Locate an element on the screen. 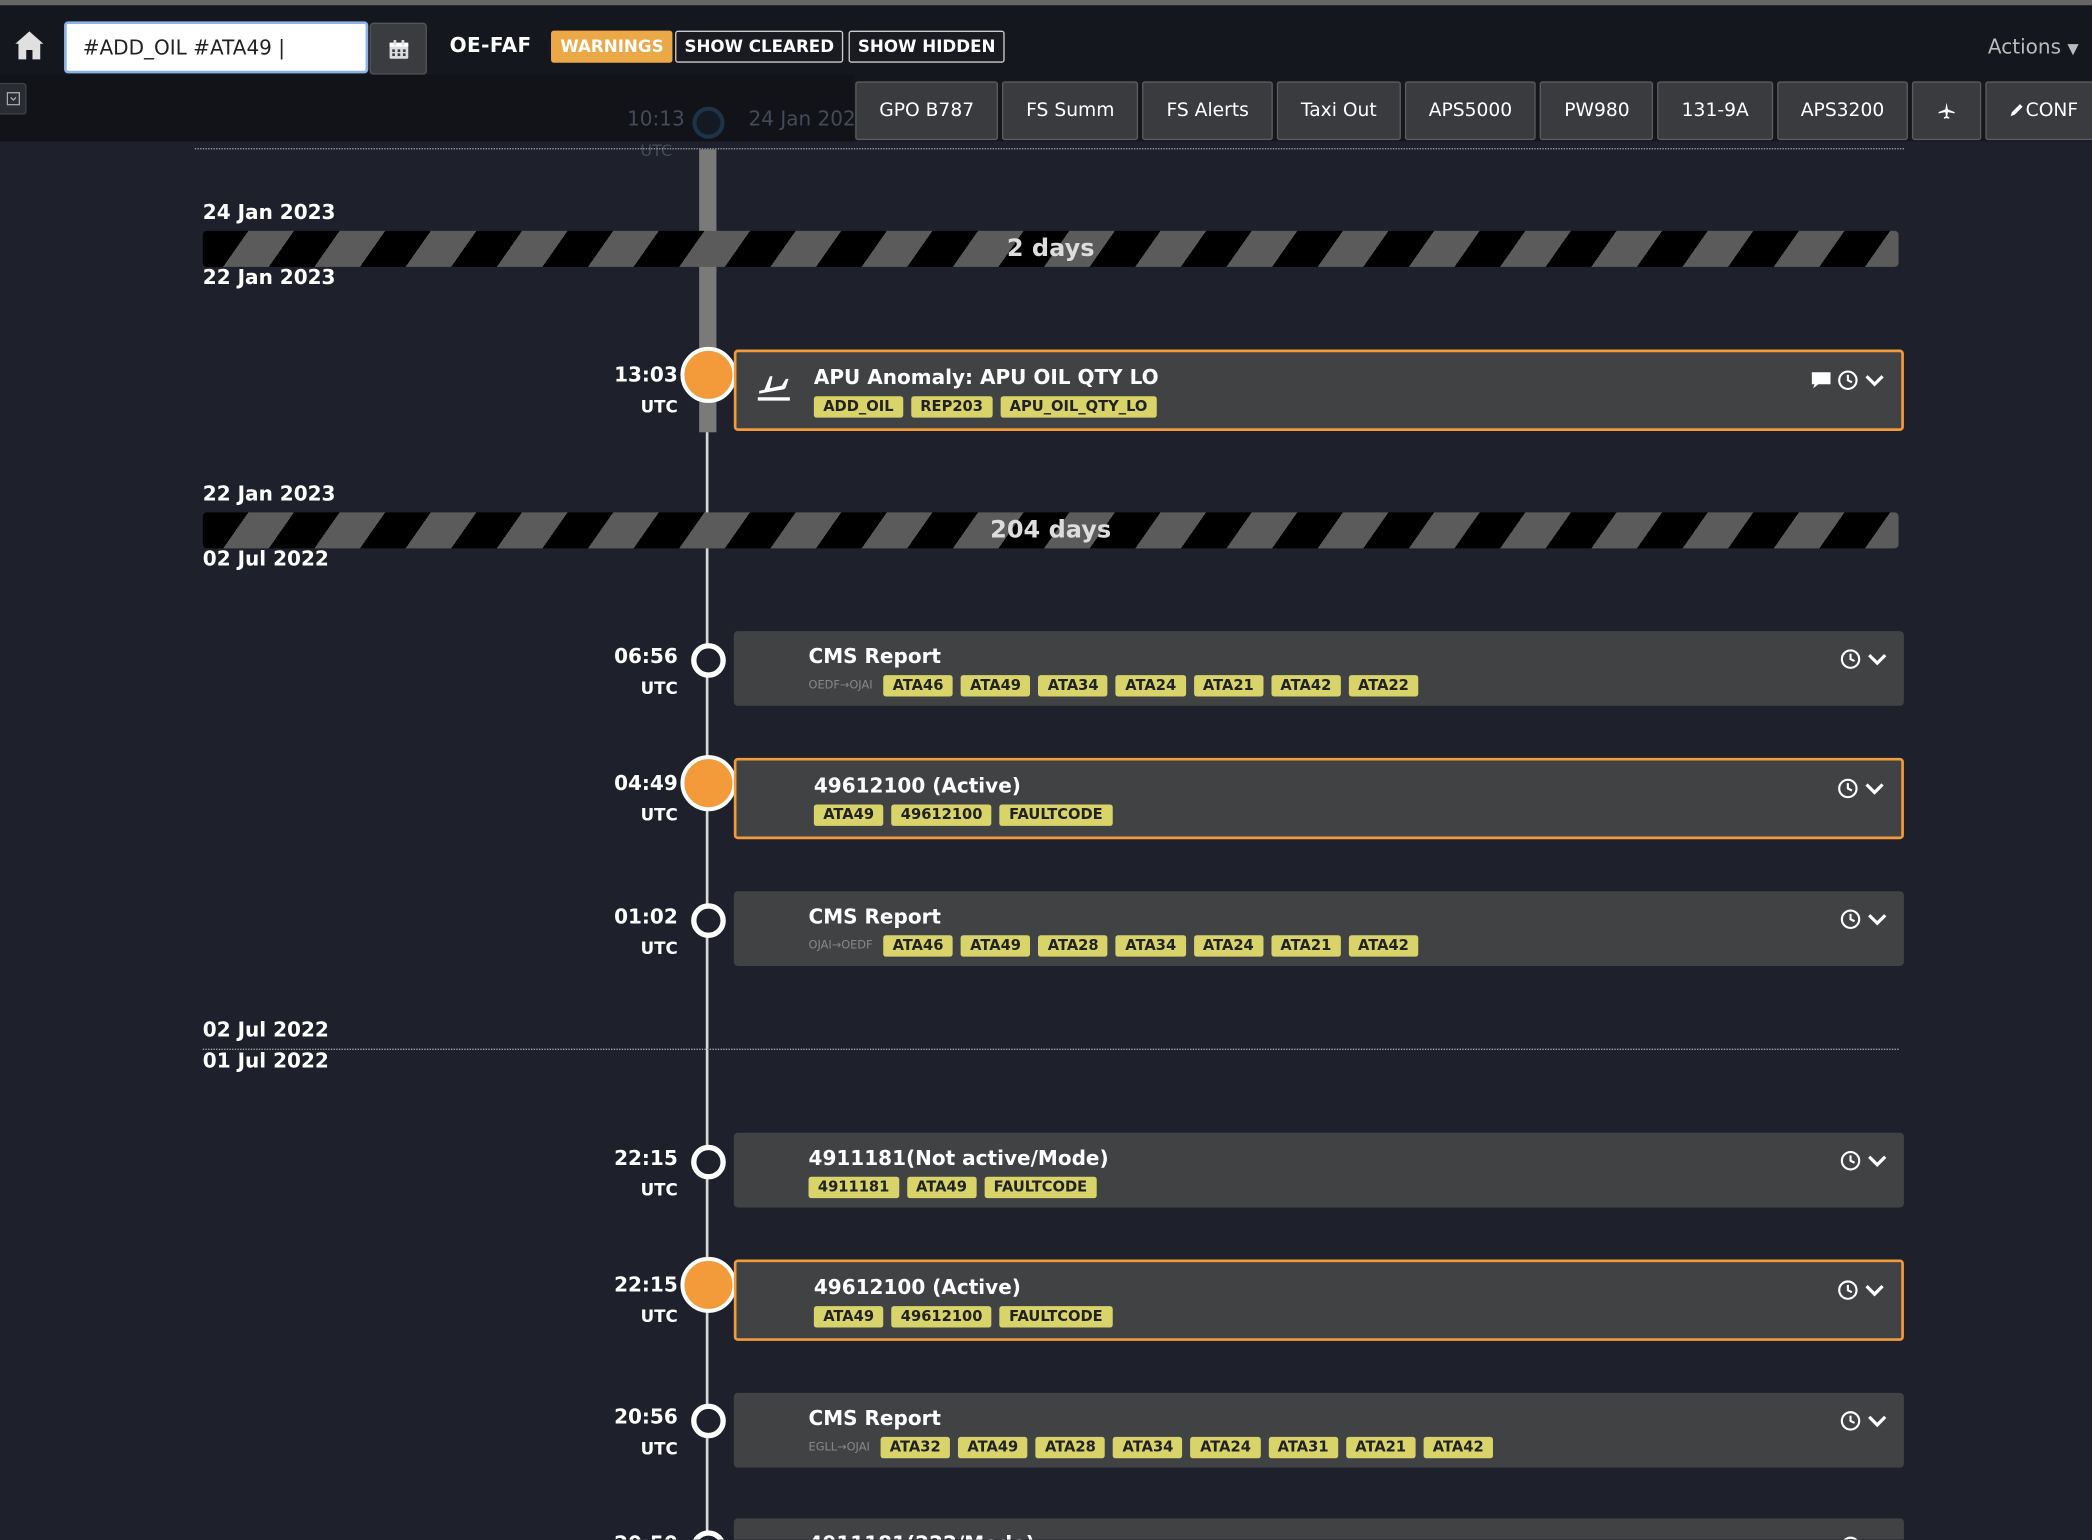  tag: 4911181 is located at coordinates (853, 1187).